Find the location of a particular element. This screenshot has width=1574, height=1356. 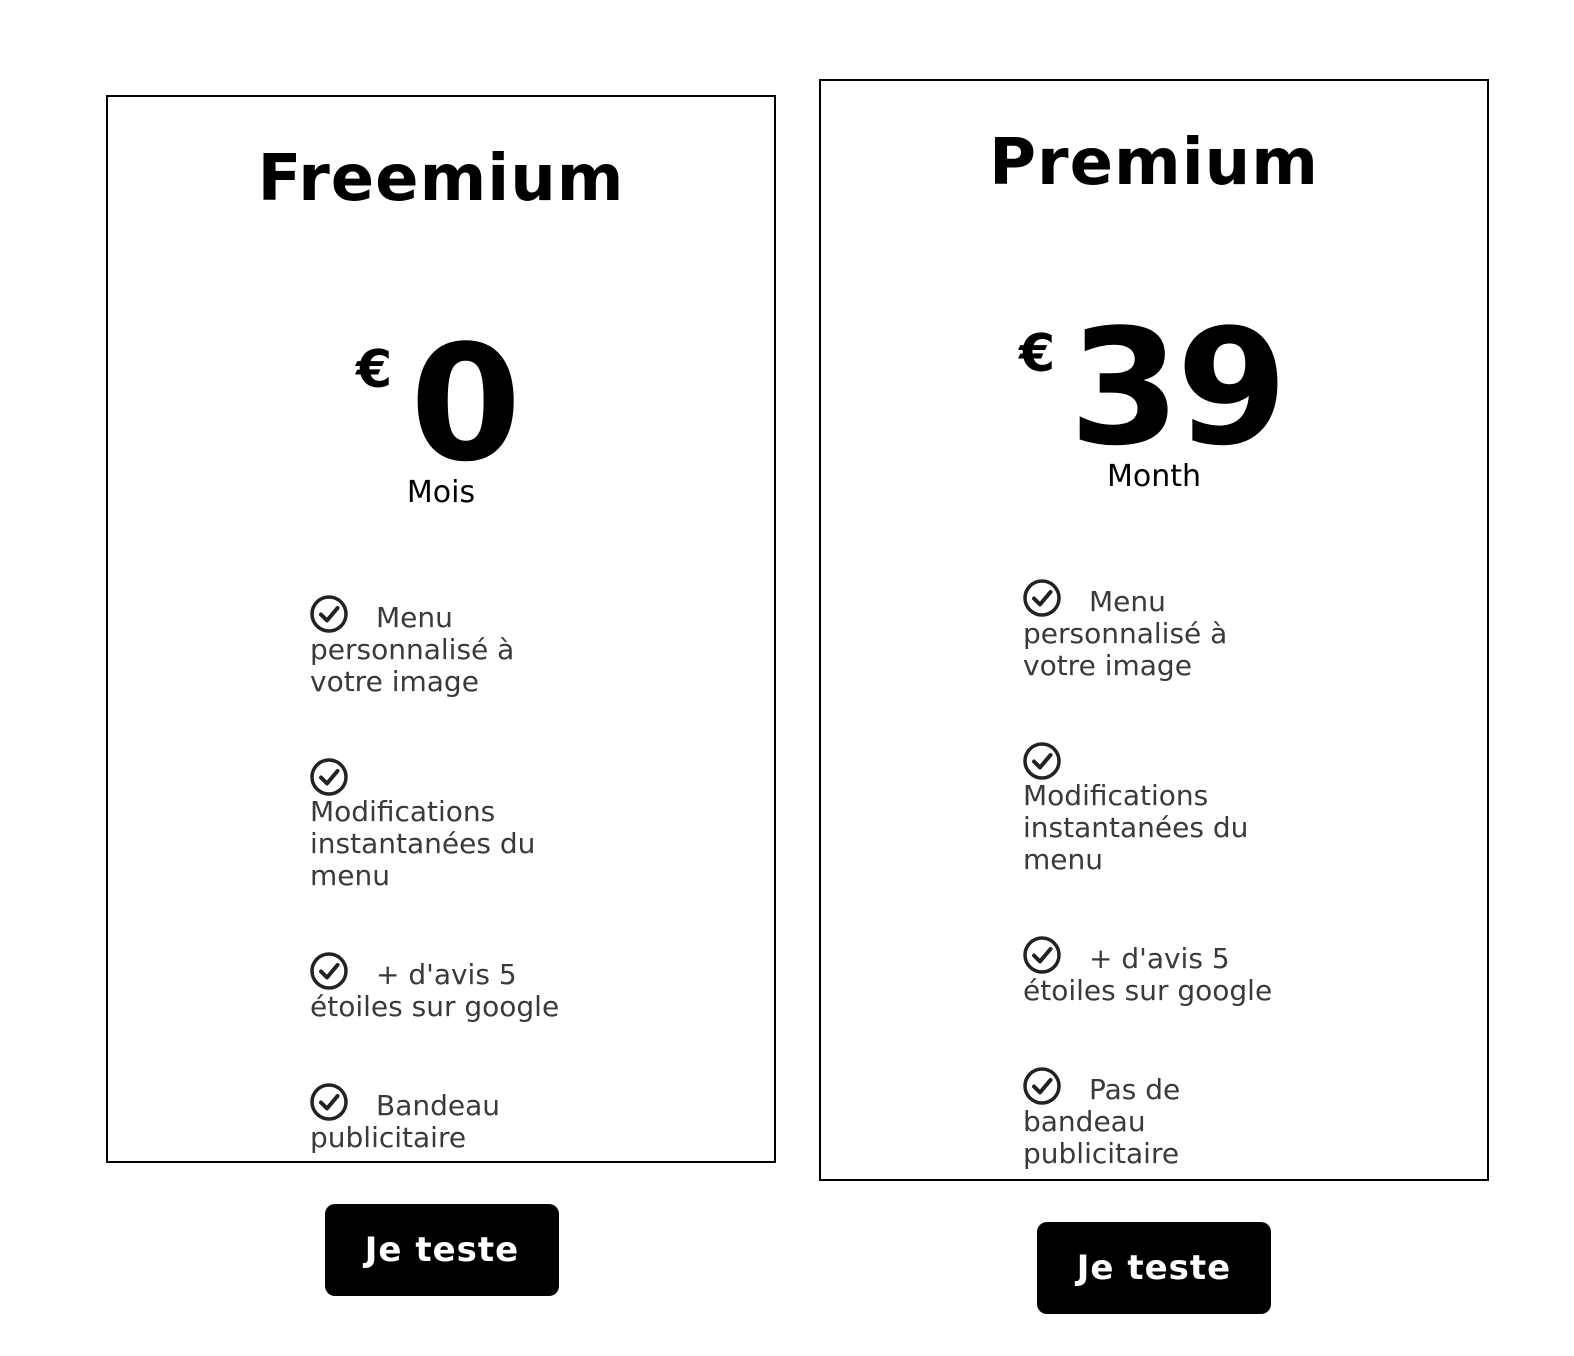

plan-title: Freemium is located at coordinates (441, 179).